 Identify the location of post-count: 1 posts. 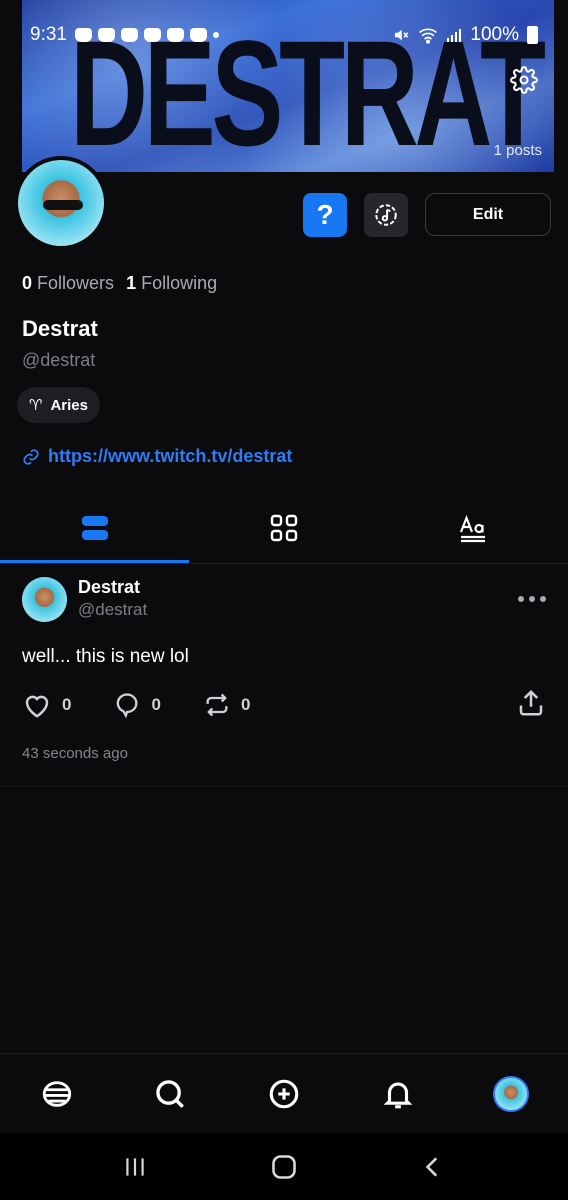
(517, 150).